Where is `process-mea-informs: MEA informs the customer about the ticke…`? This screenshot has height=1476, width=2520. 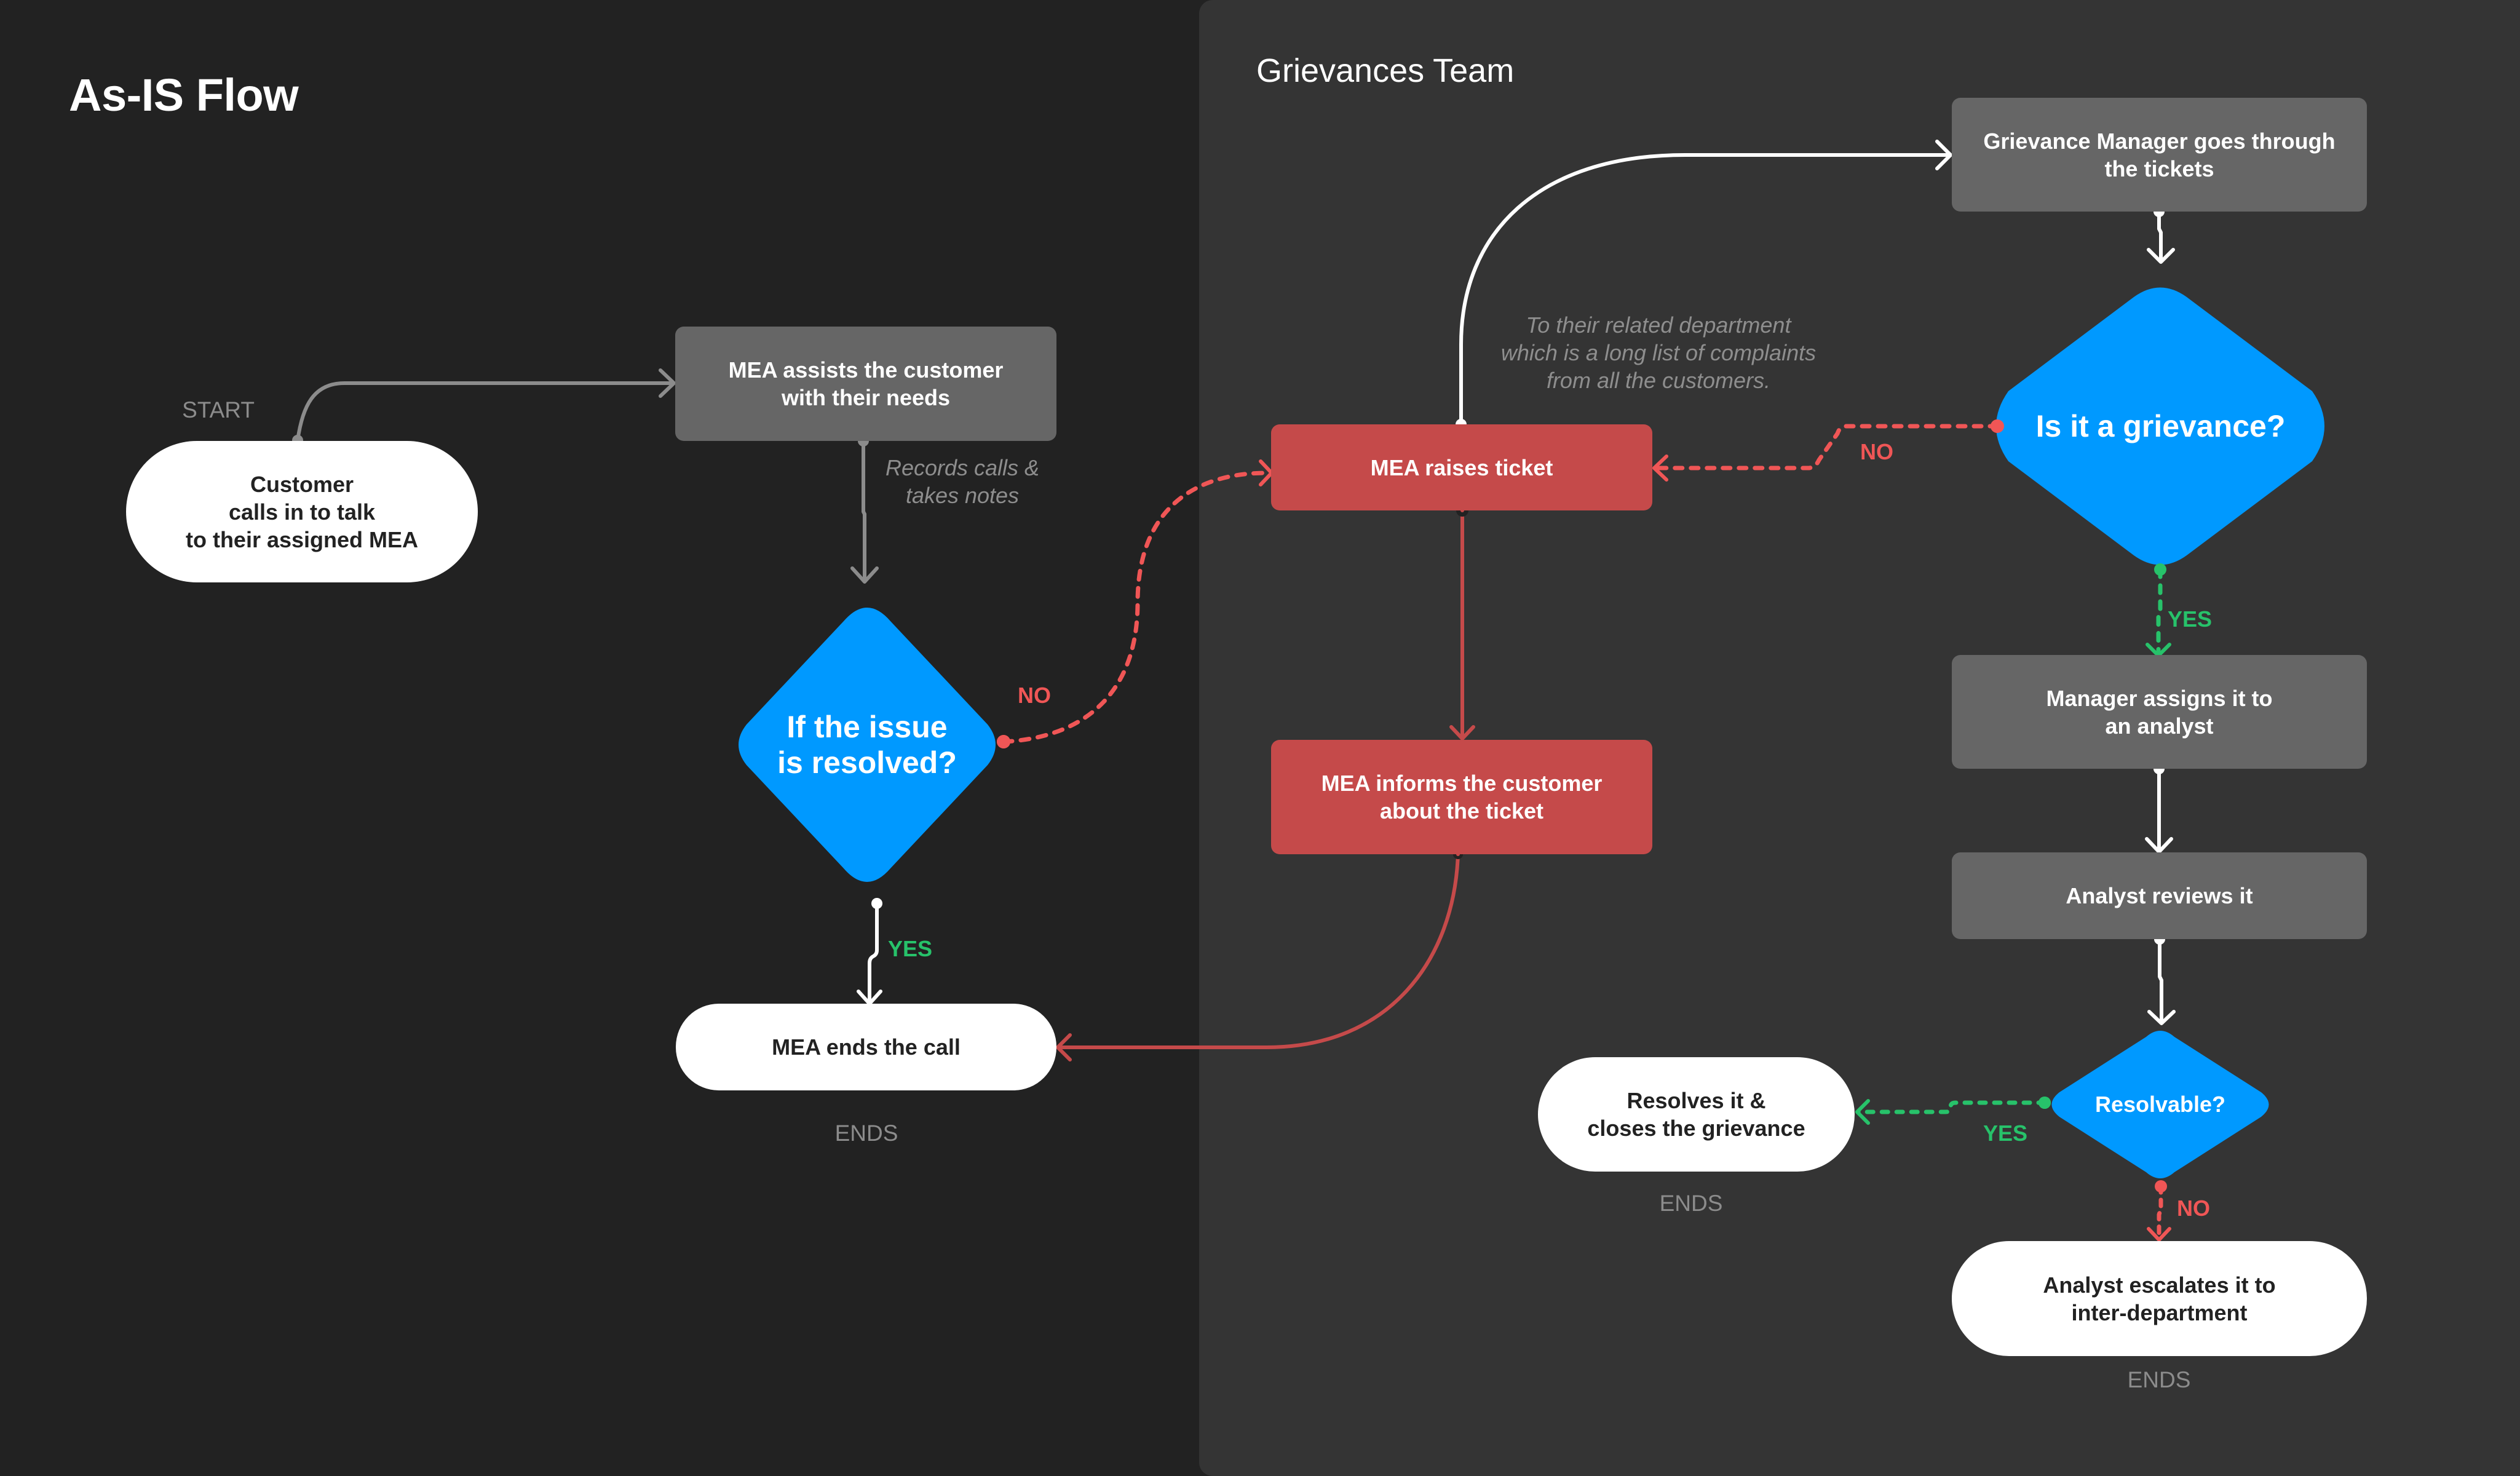 process-mea-informs: MEA informs the customer about the ticke… is located at coordinates (1462, 797).